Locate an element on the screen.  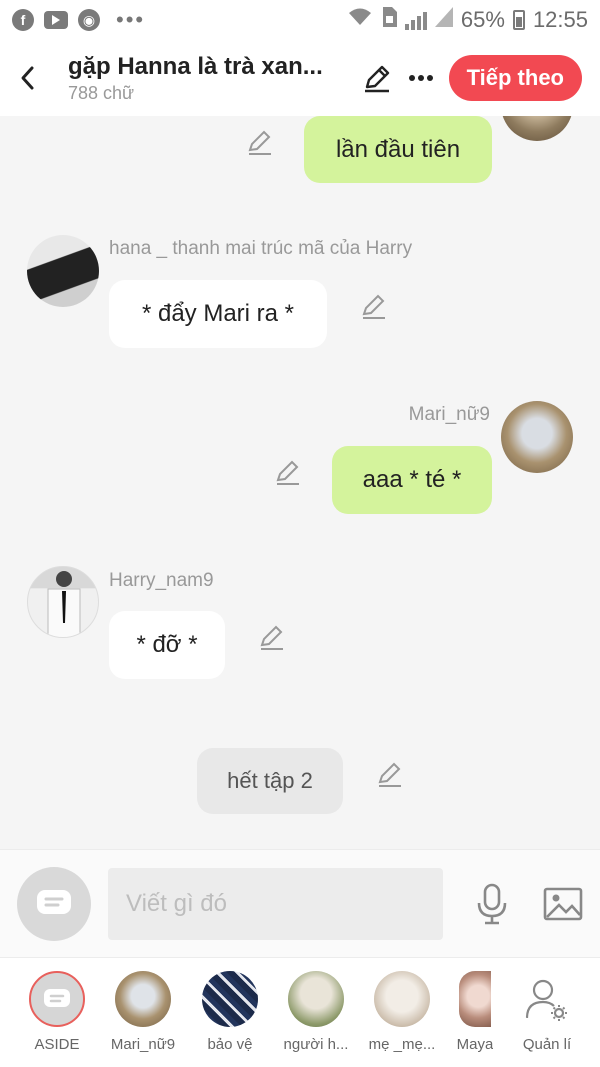
tab-aside: ASIDE is located at coordinates (57, 1012).